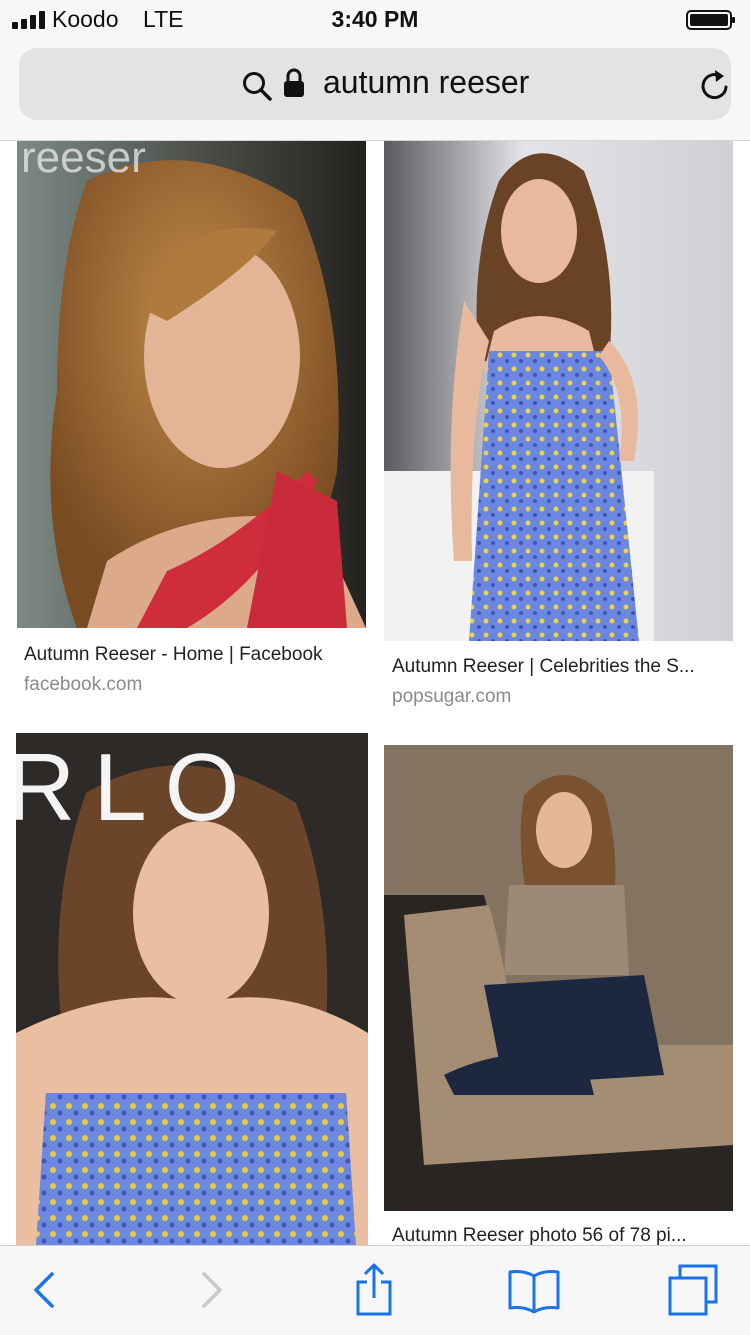 Image resolution: width=750 pixels, height=1335 pixels. What do you see at coordinates (44, 1290) in the screenshot?
I see `back-icon` at bounding box center [44, 1290].